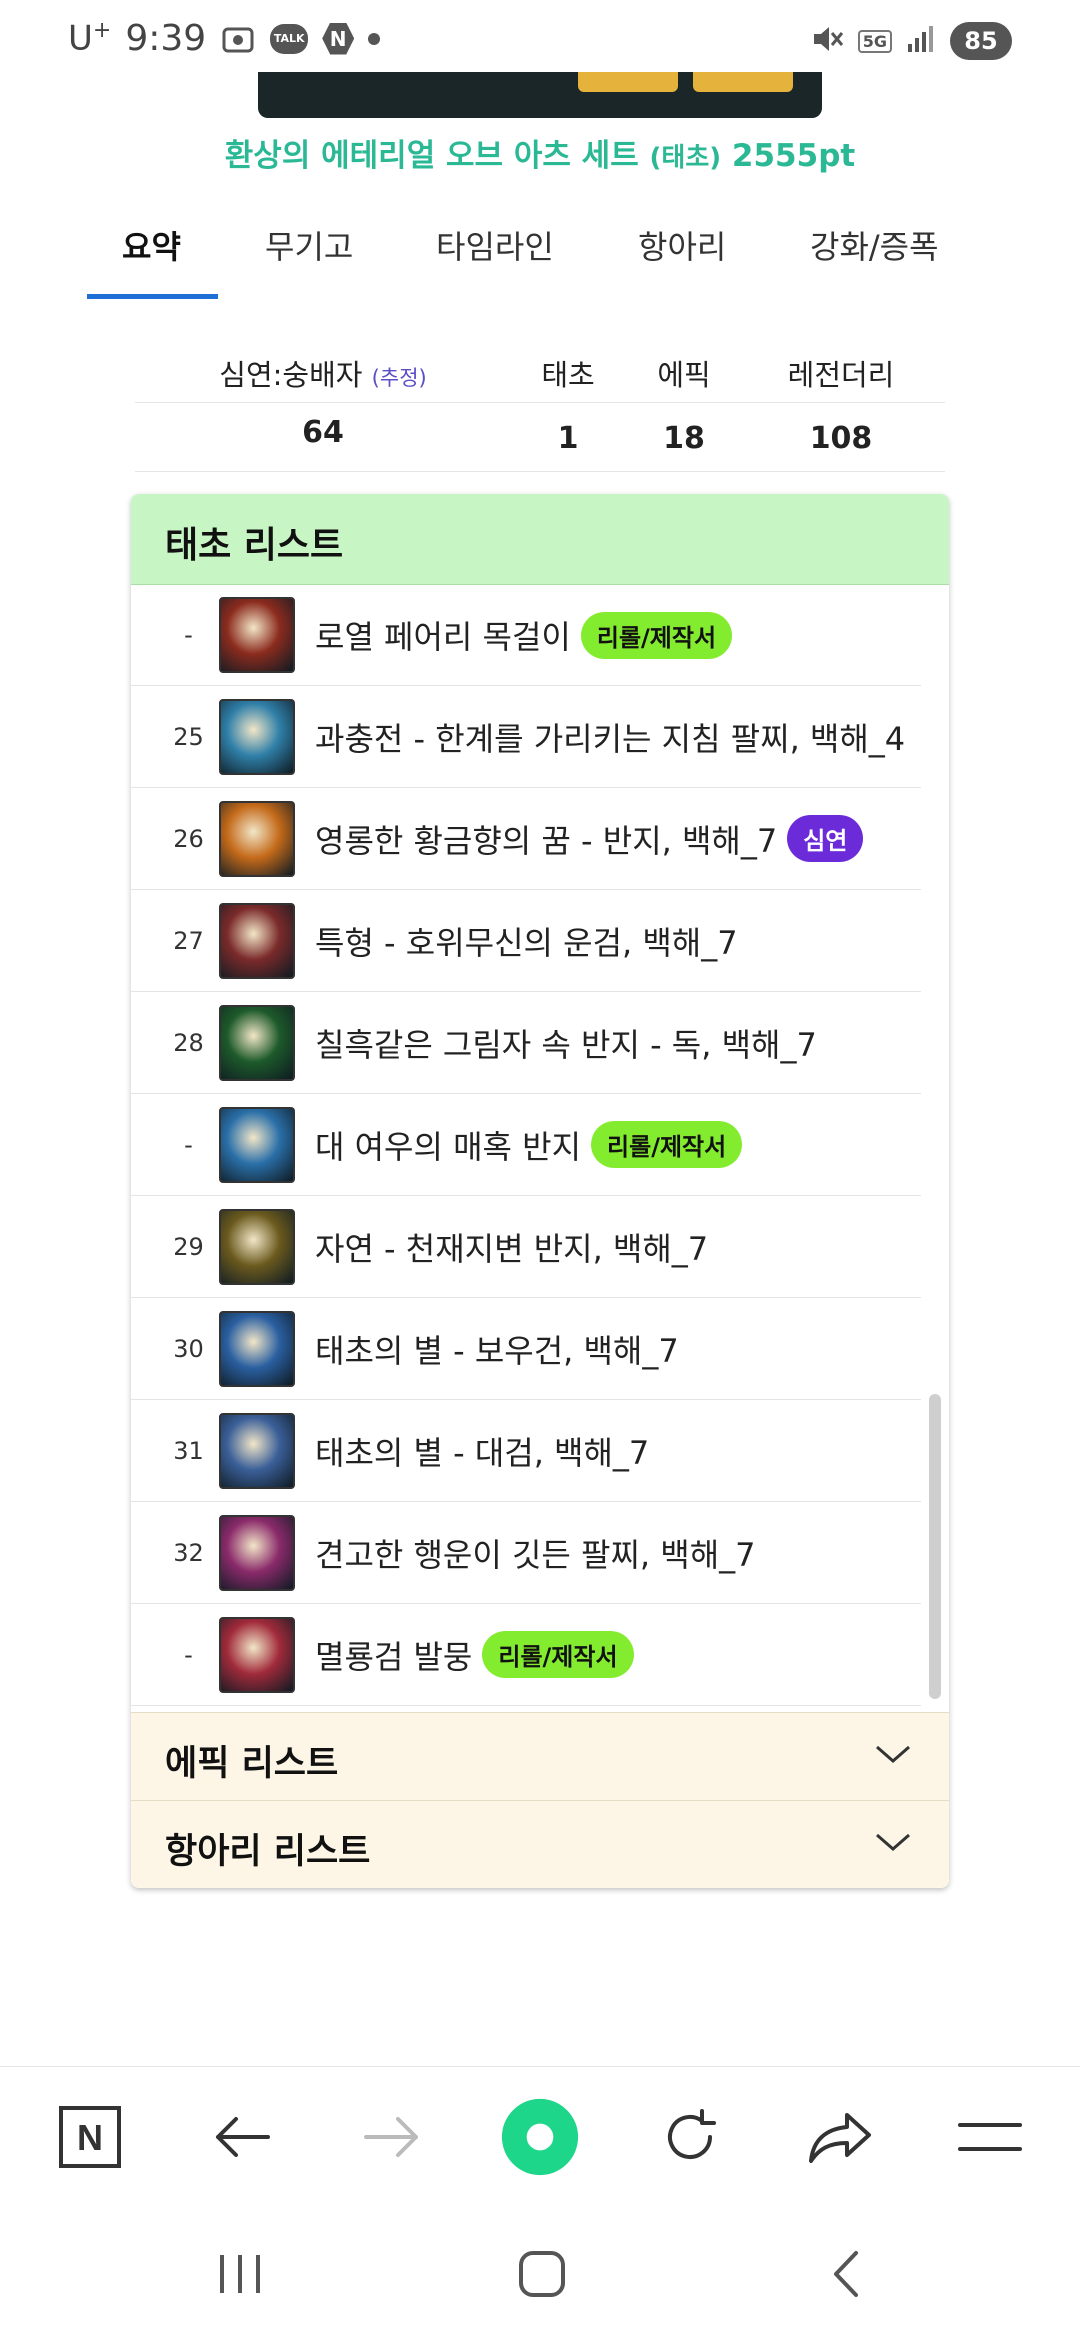 The height and width of the screenshot is (2340, 1080). What do you see at coordinates (240, 2274) in the screenshot?
I see `recent-apps-icon` at bounding box center [240, 2274].